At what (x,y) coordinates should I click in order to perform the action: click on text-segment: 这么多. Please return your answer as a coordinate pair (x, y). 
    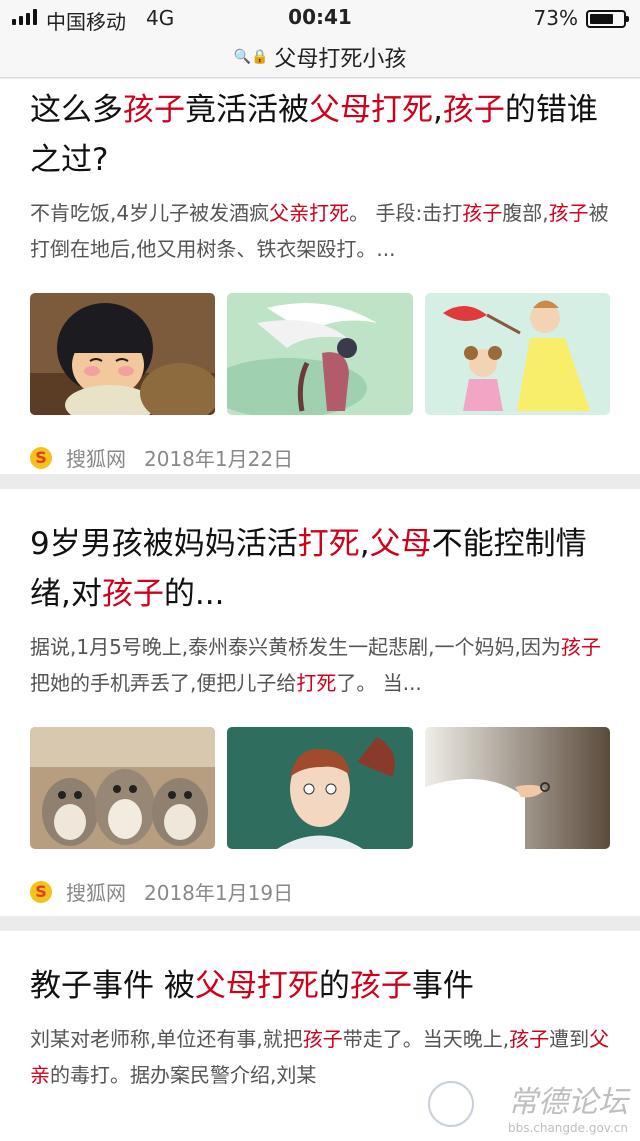
    Looking at the image, I should click on (76, 110).